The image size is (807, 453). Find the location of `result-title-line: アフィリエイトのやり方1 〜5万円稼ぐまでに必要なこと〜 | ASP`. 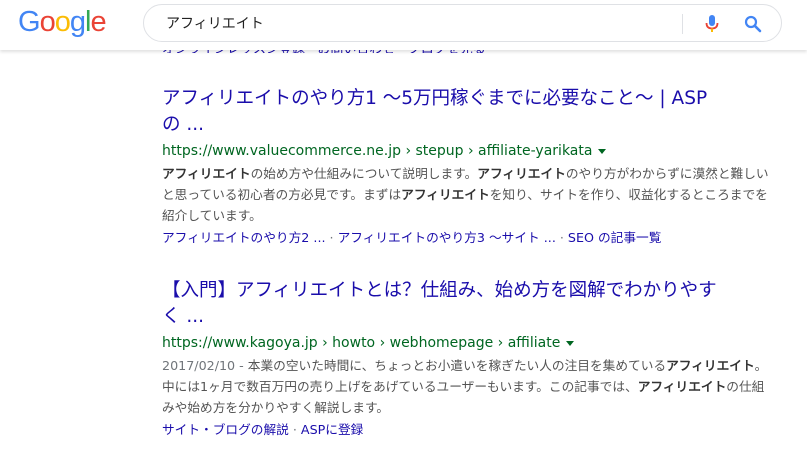

result-title-line: アフィリエイトのやり方1 〜5万円稼ぐまでに必要なこと〜 | ASP is located at coordinates (435, 98).